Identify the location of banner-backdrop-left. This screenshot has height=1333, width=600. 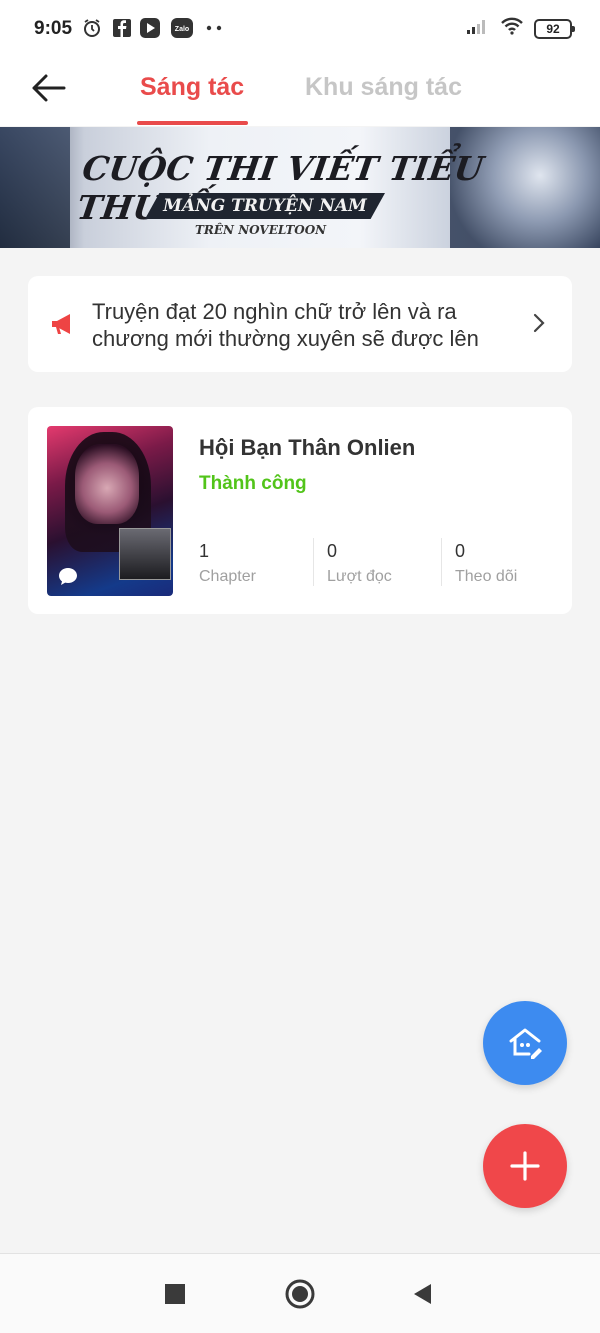
(35, 187).